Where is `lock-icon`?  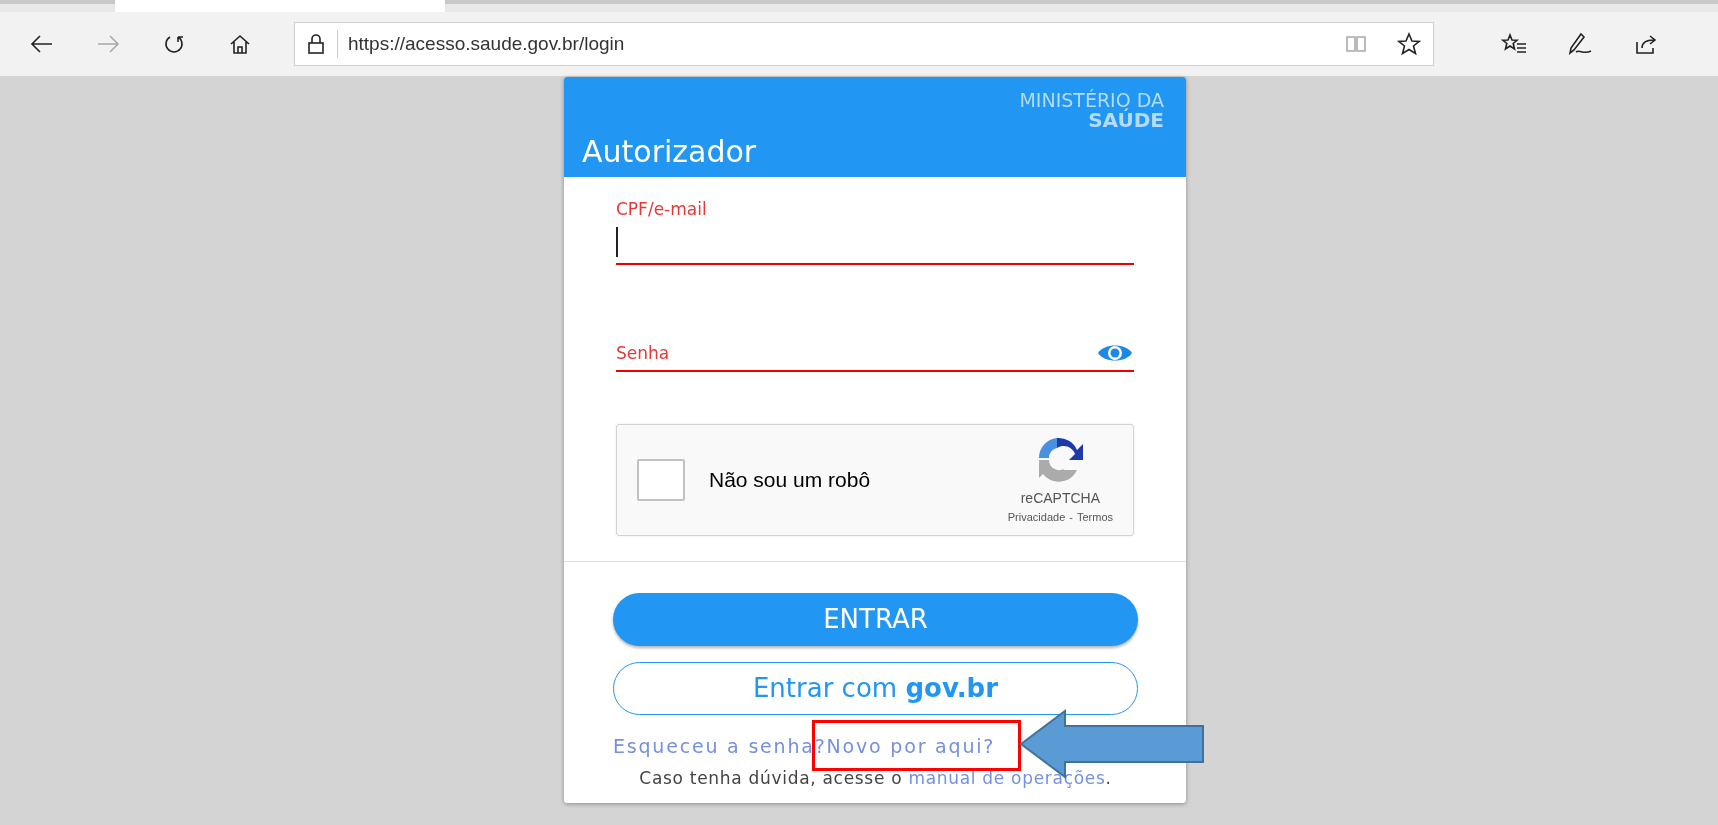 lock-icon is located at coordinates (316, 44).